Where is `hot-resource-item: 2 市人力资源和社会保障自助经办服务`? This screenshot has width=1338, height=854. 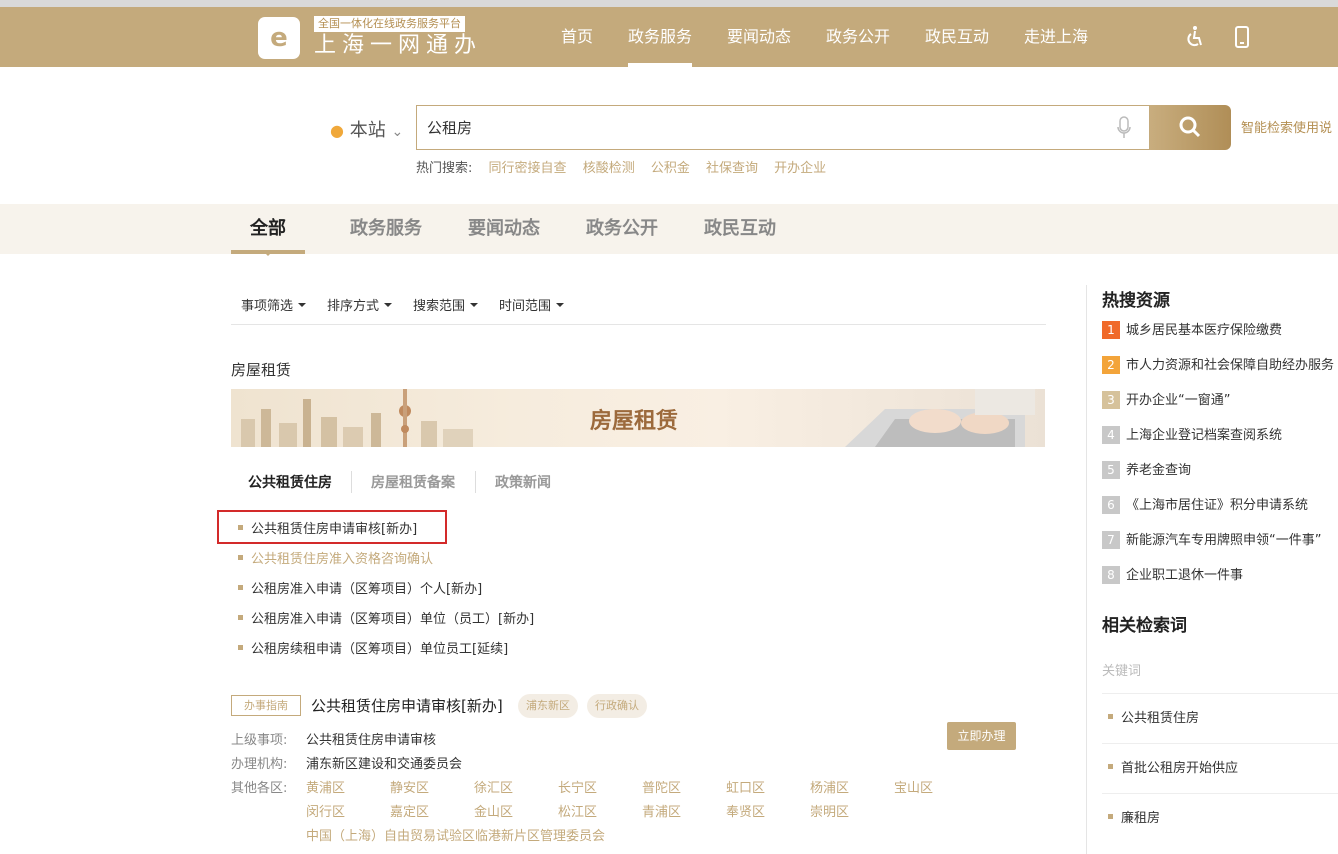 hot-resource-item: 2 市人力资源和社会保障自助经办服务 is located at coordinates (1218, 364).